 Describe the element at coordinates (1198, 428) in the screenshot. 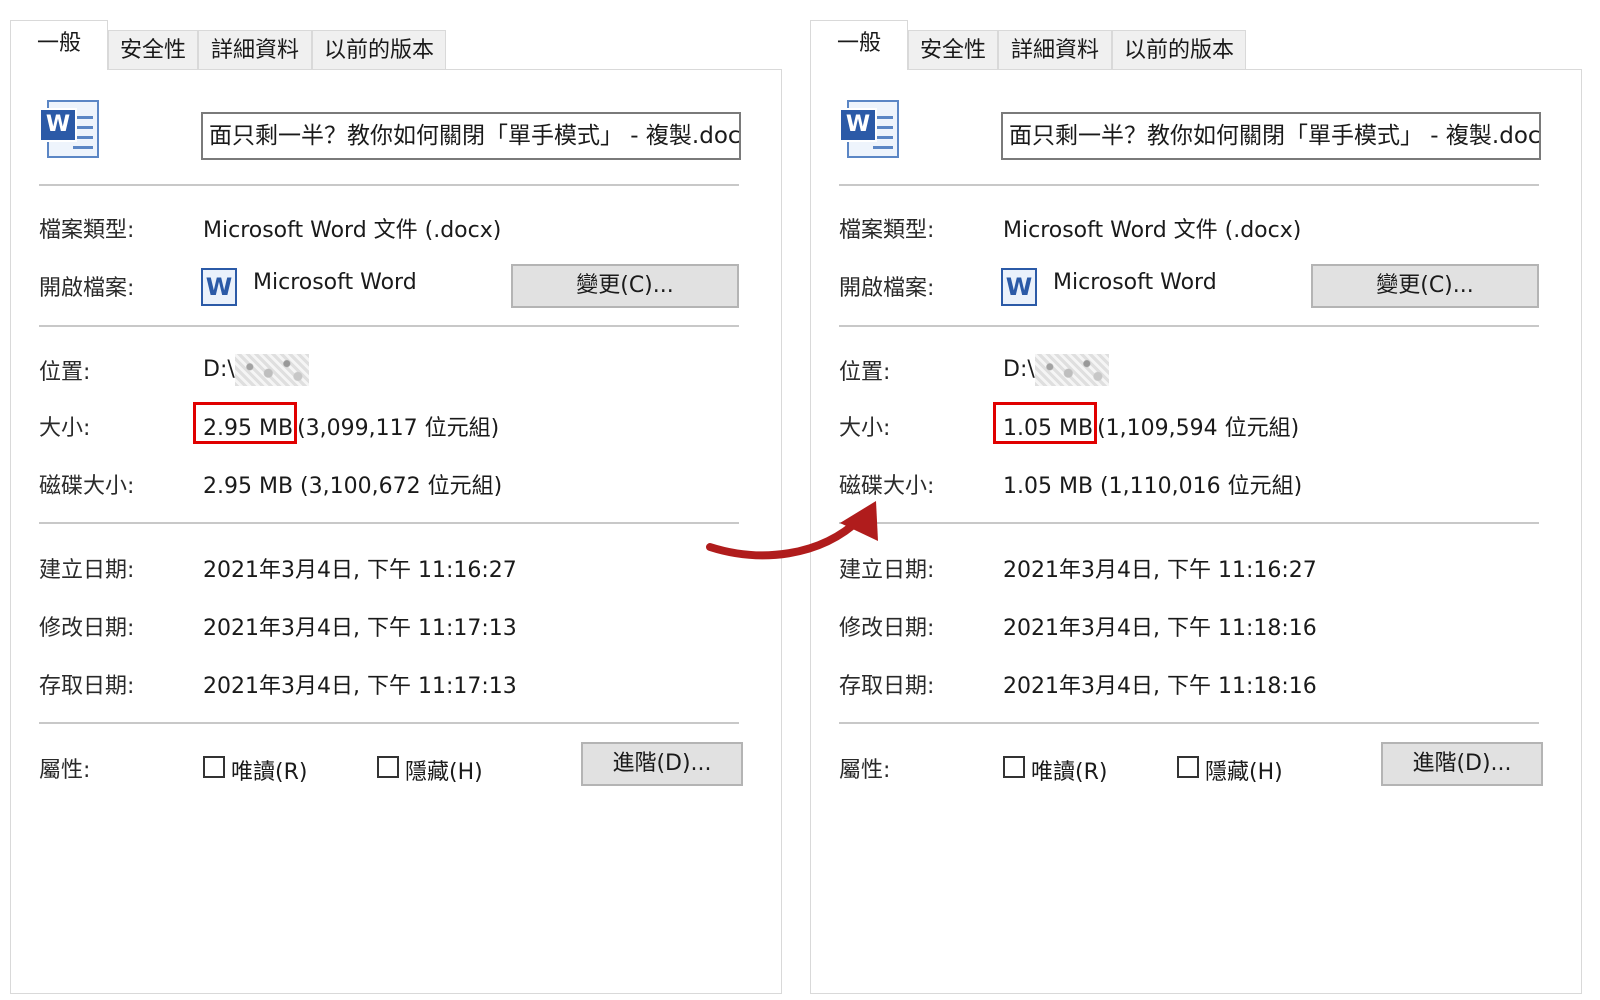

I see `size-bytes: (1,109,594 位元組)` at that location.